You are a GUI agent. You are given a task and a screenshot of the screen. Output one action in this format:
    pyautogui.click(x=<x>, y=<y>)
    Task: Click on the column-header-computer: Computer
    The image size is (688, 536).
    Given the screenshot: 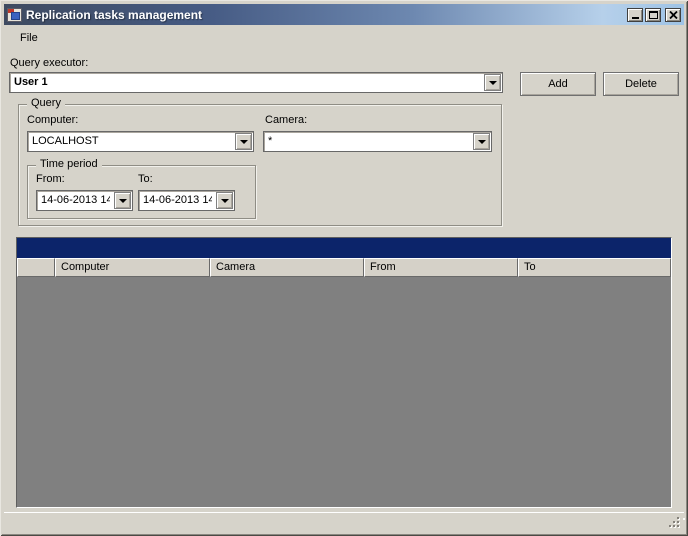 What is the action you would take?
    pyautogui.click(x=132, y=267)
    